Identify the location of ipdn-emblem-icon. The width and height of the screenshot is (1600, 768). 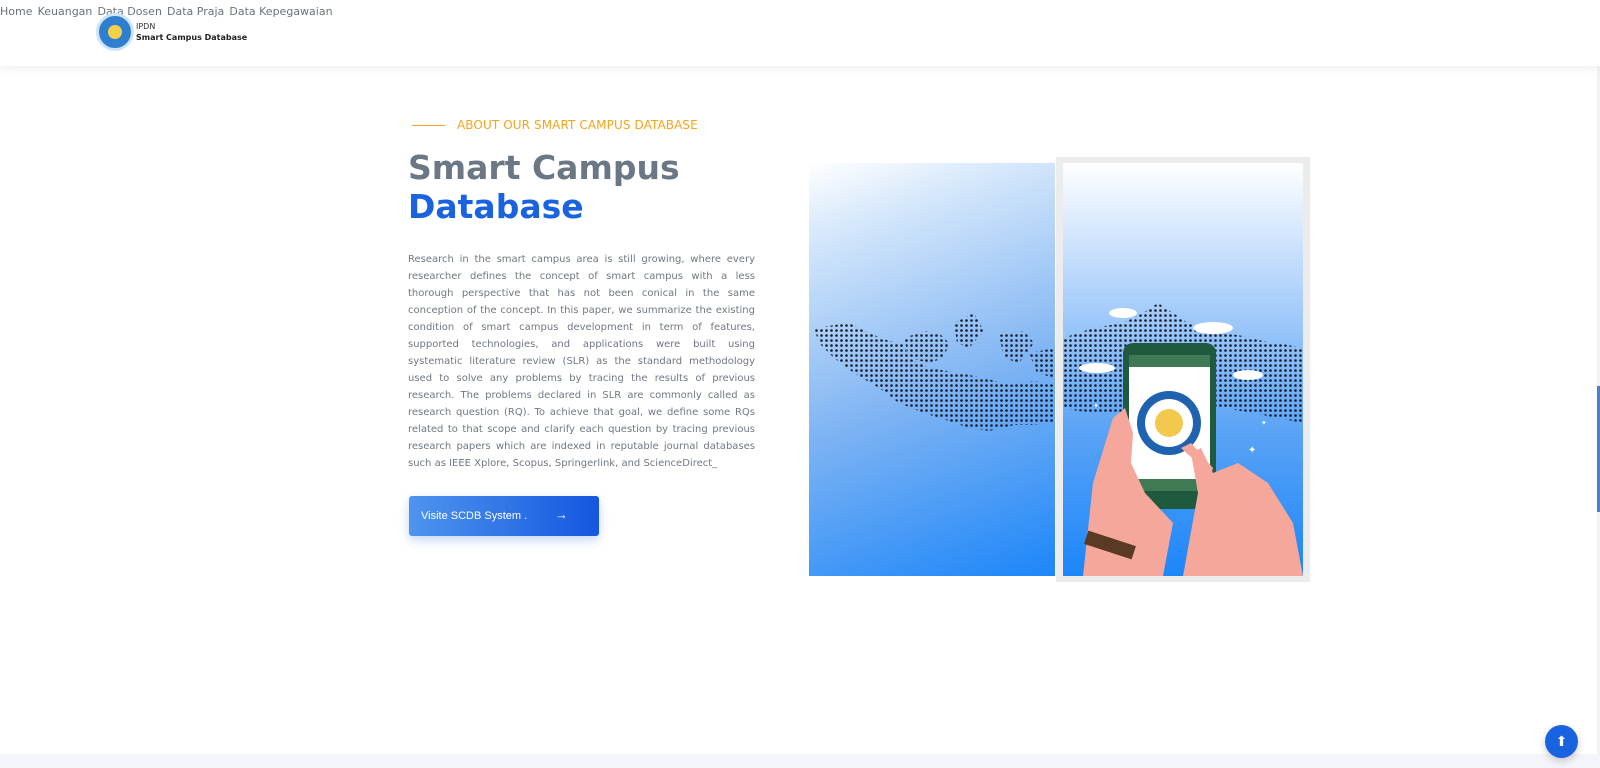
(115, 32).